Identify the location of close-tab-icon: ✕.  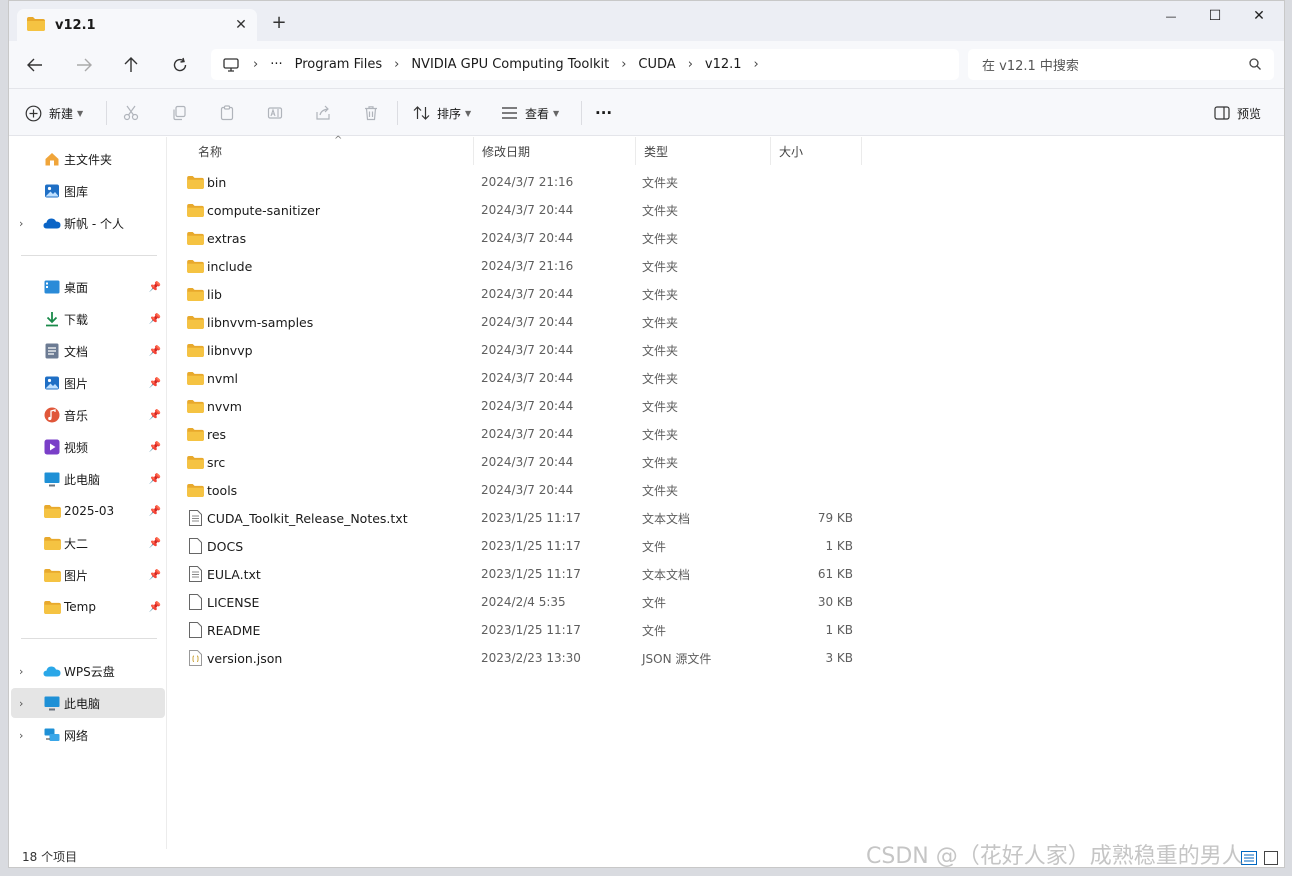
(241, 25).